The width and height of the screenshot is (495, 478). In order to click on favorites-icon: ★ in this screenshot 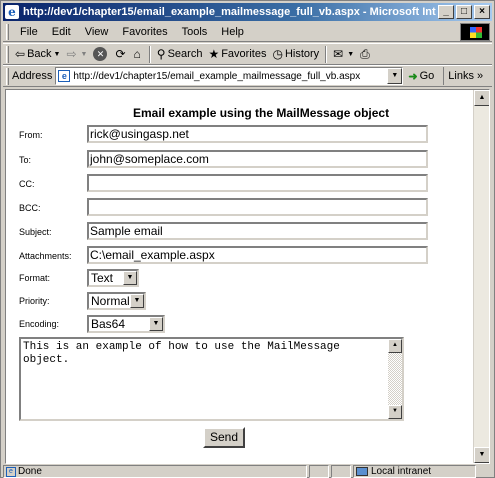, I will do `click(214, 54)`.